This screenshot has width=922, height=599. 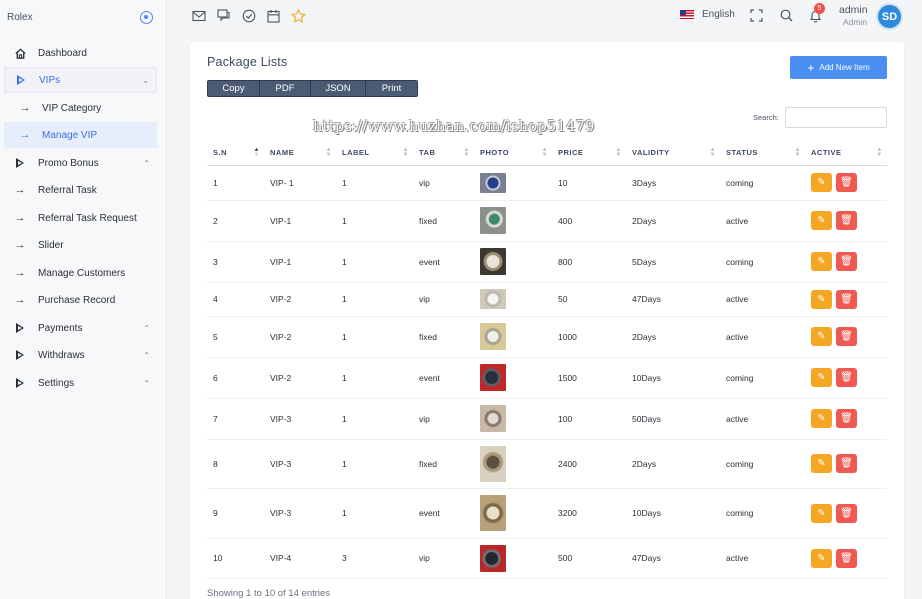 What do you see at coordinates (391, 88) in the screenshot?
I see `print-button: Print` at bounding box center [391, 88].